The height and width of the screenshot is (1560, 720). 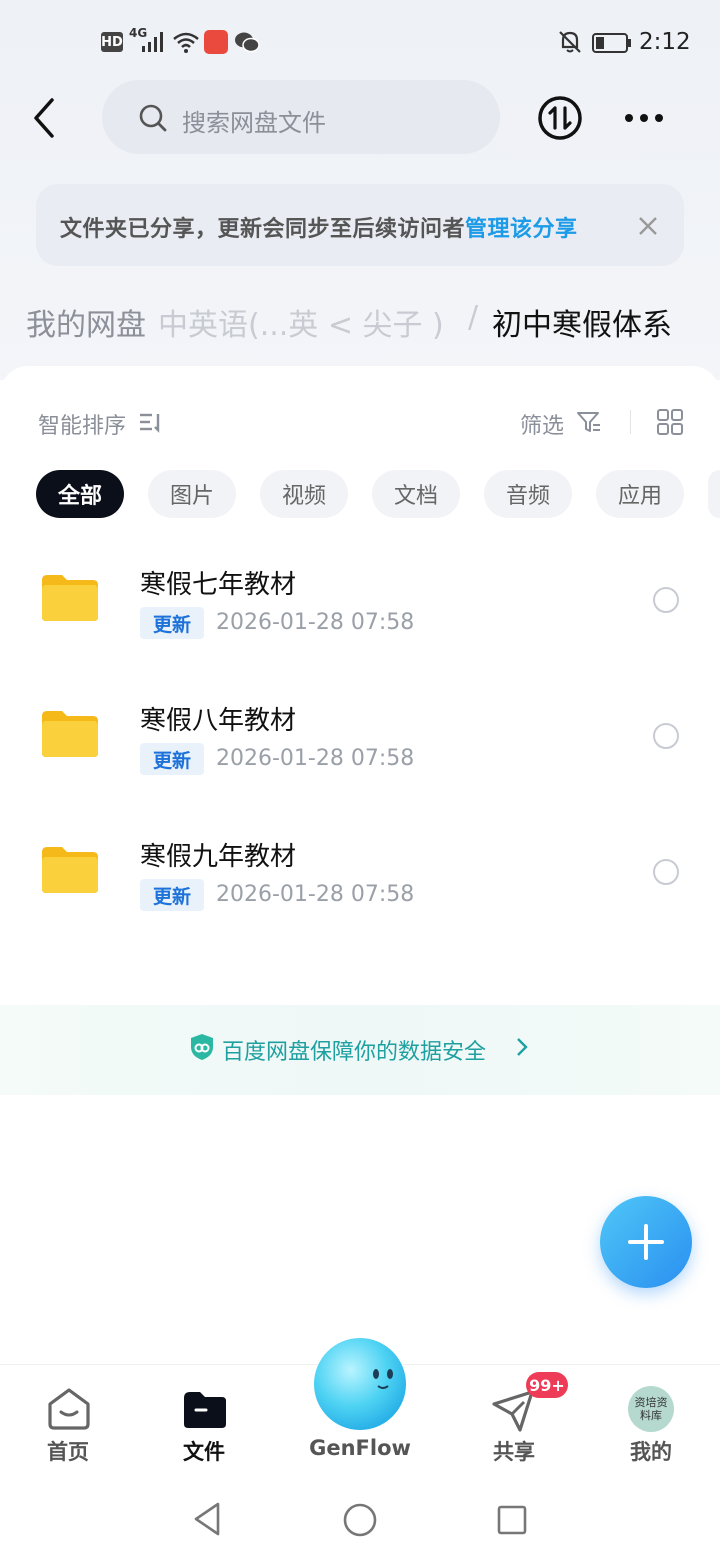 I want to click on tab-files: 文件, so click(x=204, y=1451).